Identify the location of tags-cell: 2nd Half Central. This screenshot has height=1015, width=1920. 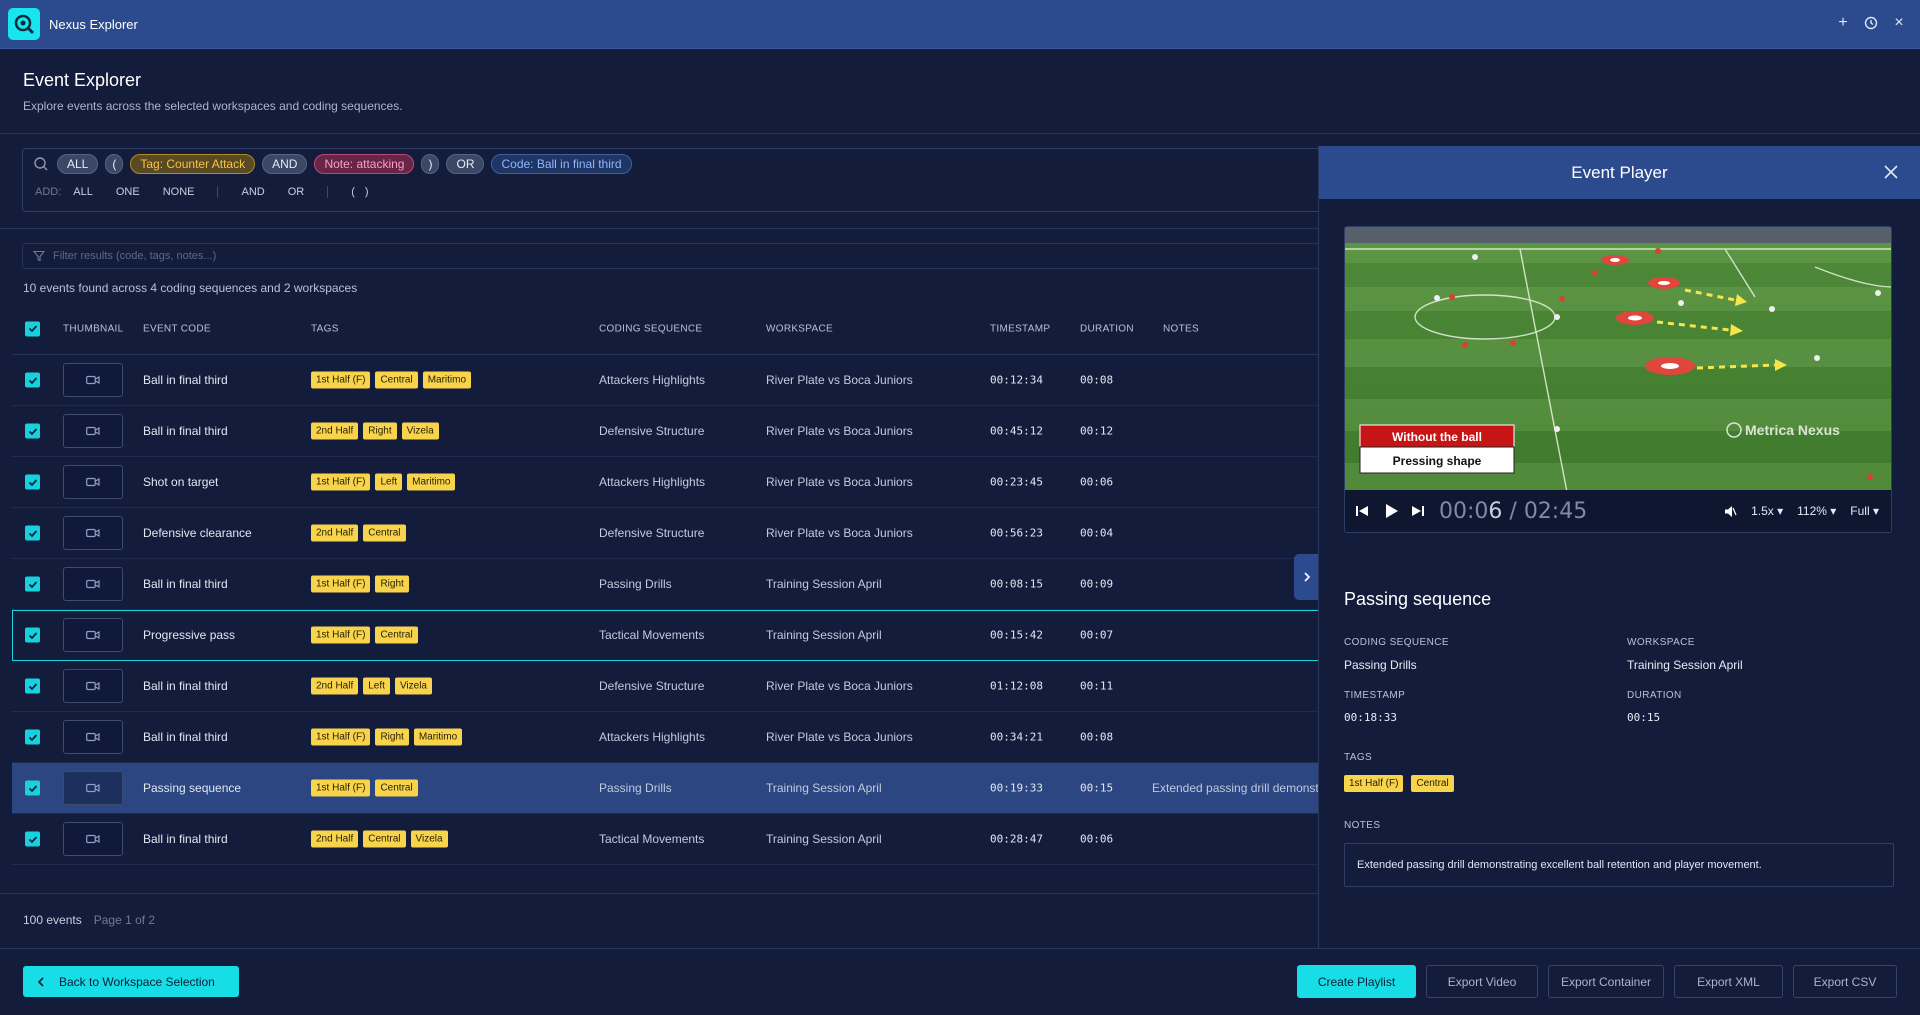
(358, 533).